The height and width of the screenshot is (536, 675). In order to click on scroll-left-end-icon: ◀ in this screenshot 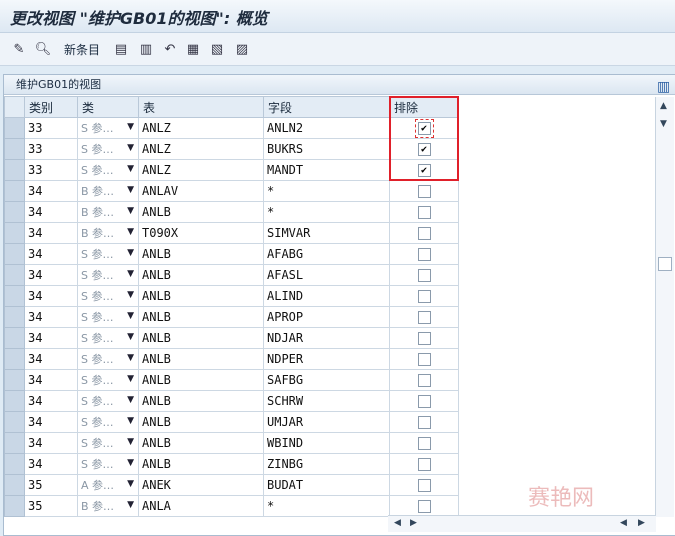, I will do `click(623, 523)`.